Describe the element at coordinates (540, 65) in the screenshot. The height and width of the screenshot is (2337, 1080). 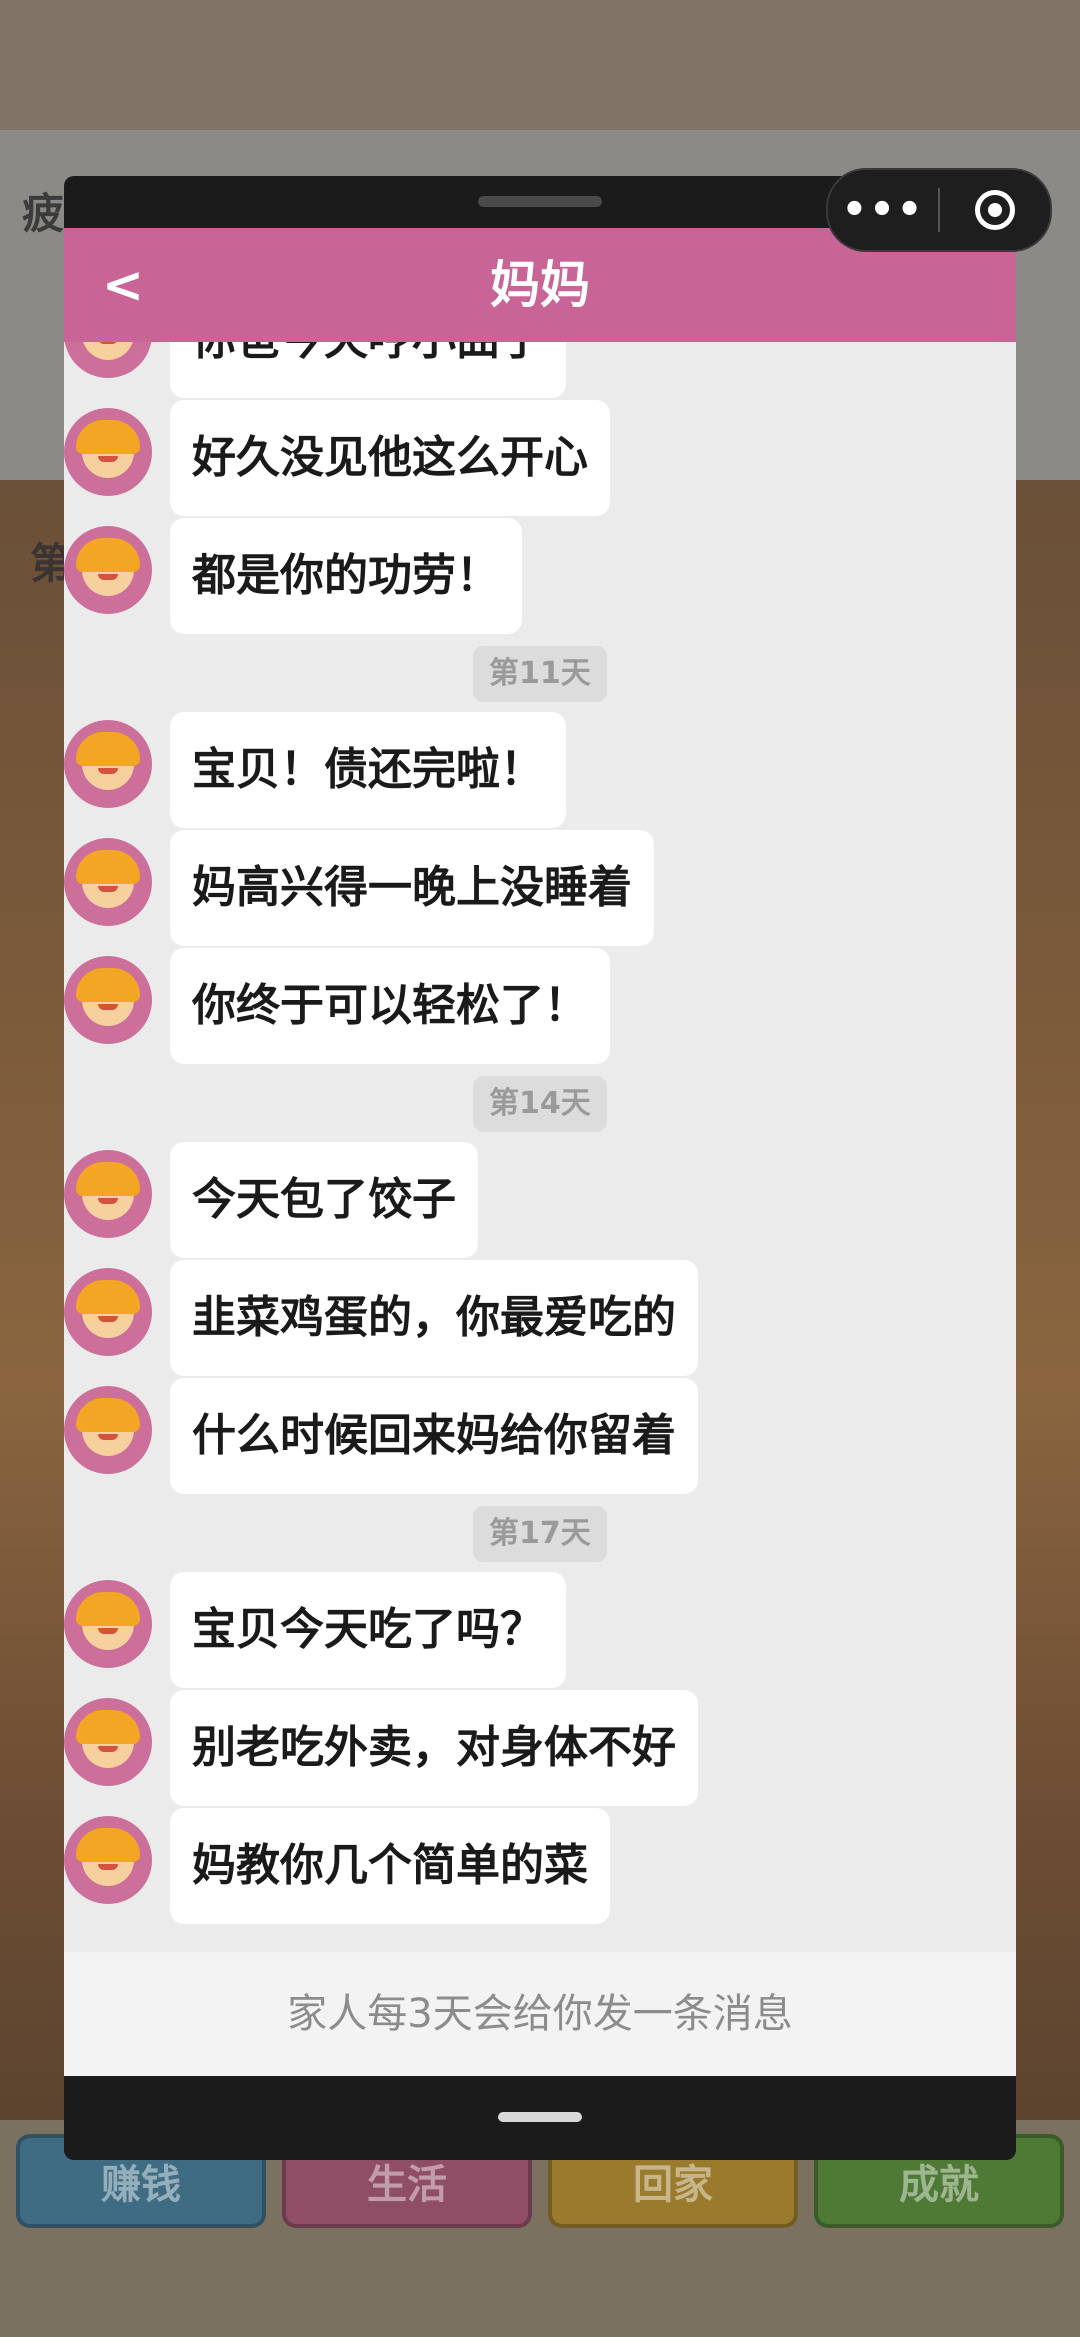
I see `background-top` at that location.